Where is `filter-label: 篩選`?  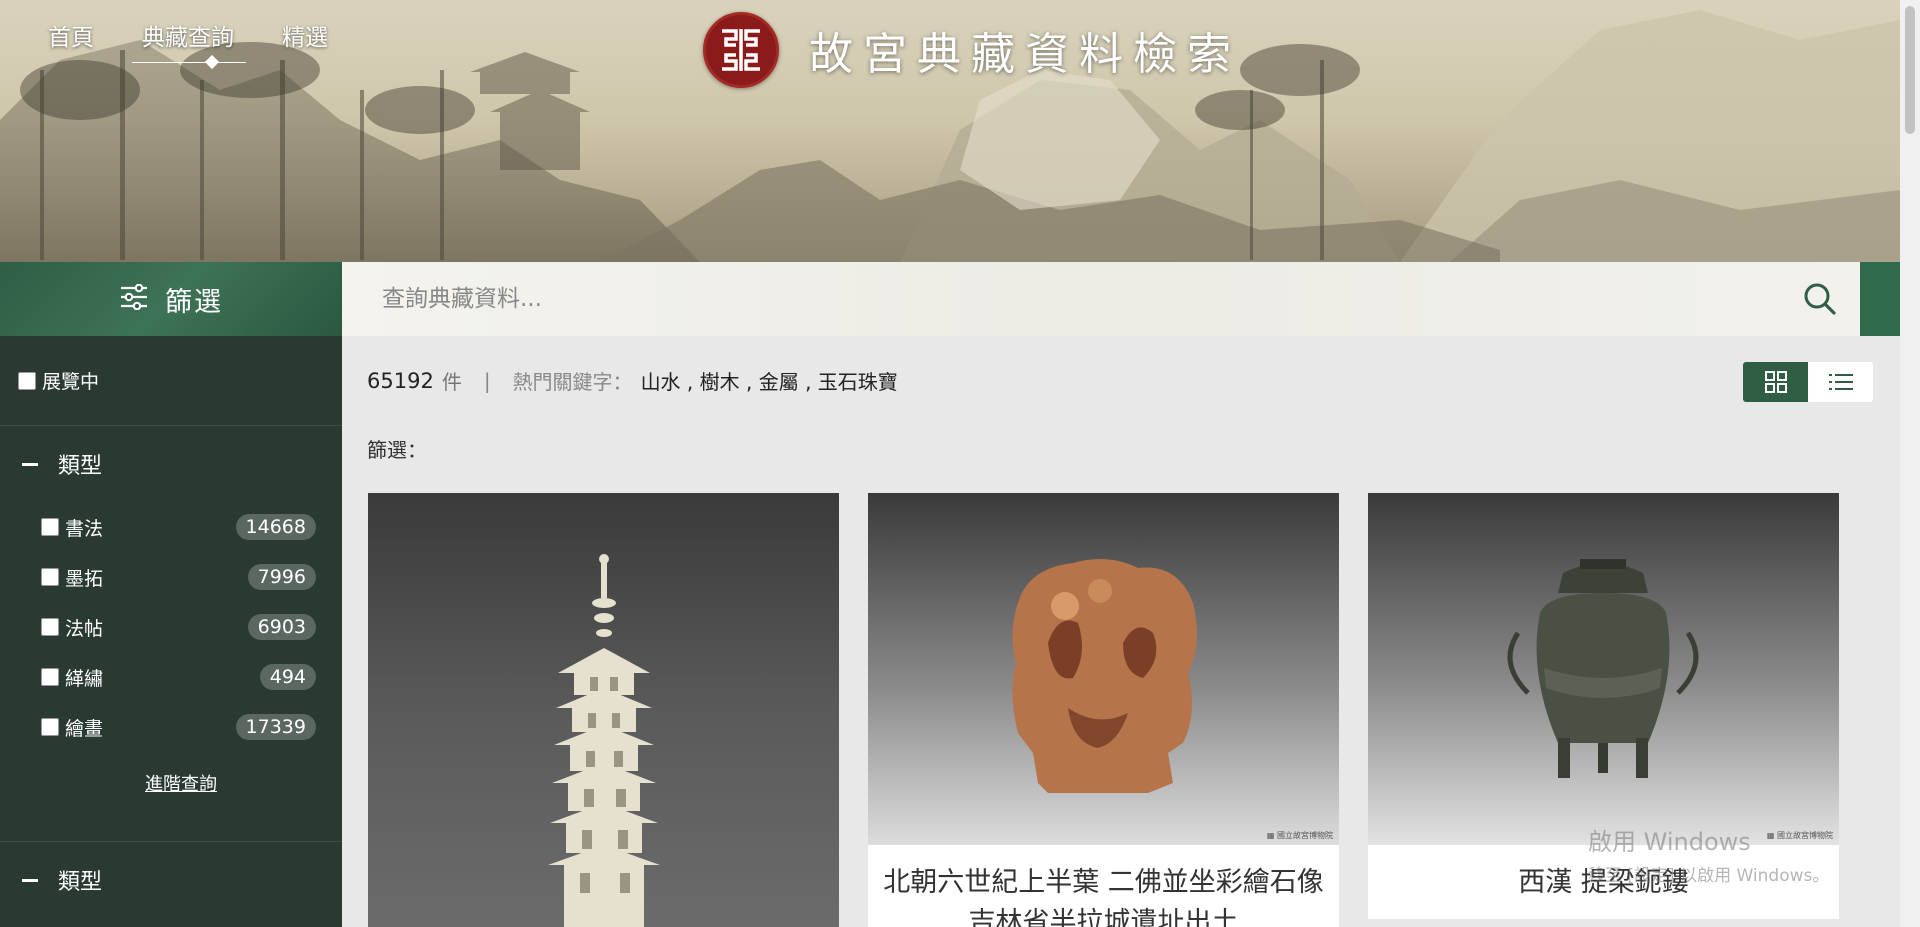 filter-label: 篩選 is located at coordinates (194, 302).